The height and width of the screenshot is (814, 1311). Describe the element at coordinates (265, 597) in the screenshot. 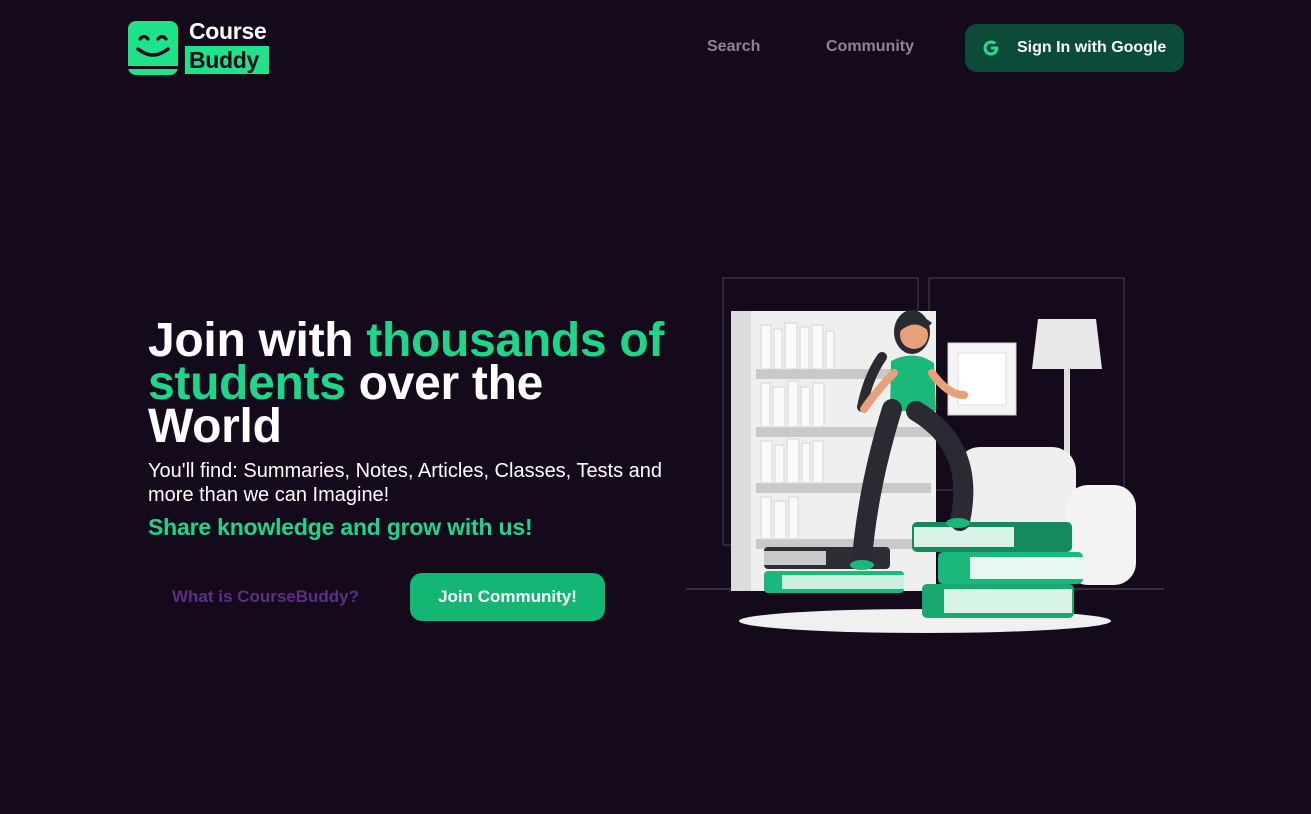

I see `what-is-coursebuddy-button: What is CourseBuddy?` at that location.